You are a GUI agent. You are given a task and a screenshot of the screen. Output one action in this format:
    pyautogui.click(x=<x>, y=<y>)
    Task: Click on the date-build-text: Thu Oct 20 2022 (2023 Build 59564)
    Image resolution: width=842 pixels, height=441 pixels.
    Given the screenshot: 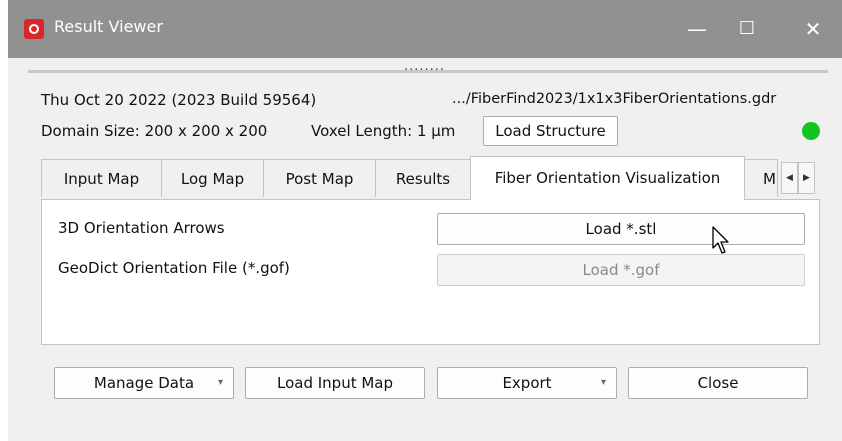 What is the action you would take?
    pyautogui.click(x=179, y=100)
    